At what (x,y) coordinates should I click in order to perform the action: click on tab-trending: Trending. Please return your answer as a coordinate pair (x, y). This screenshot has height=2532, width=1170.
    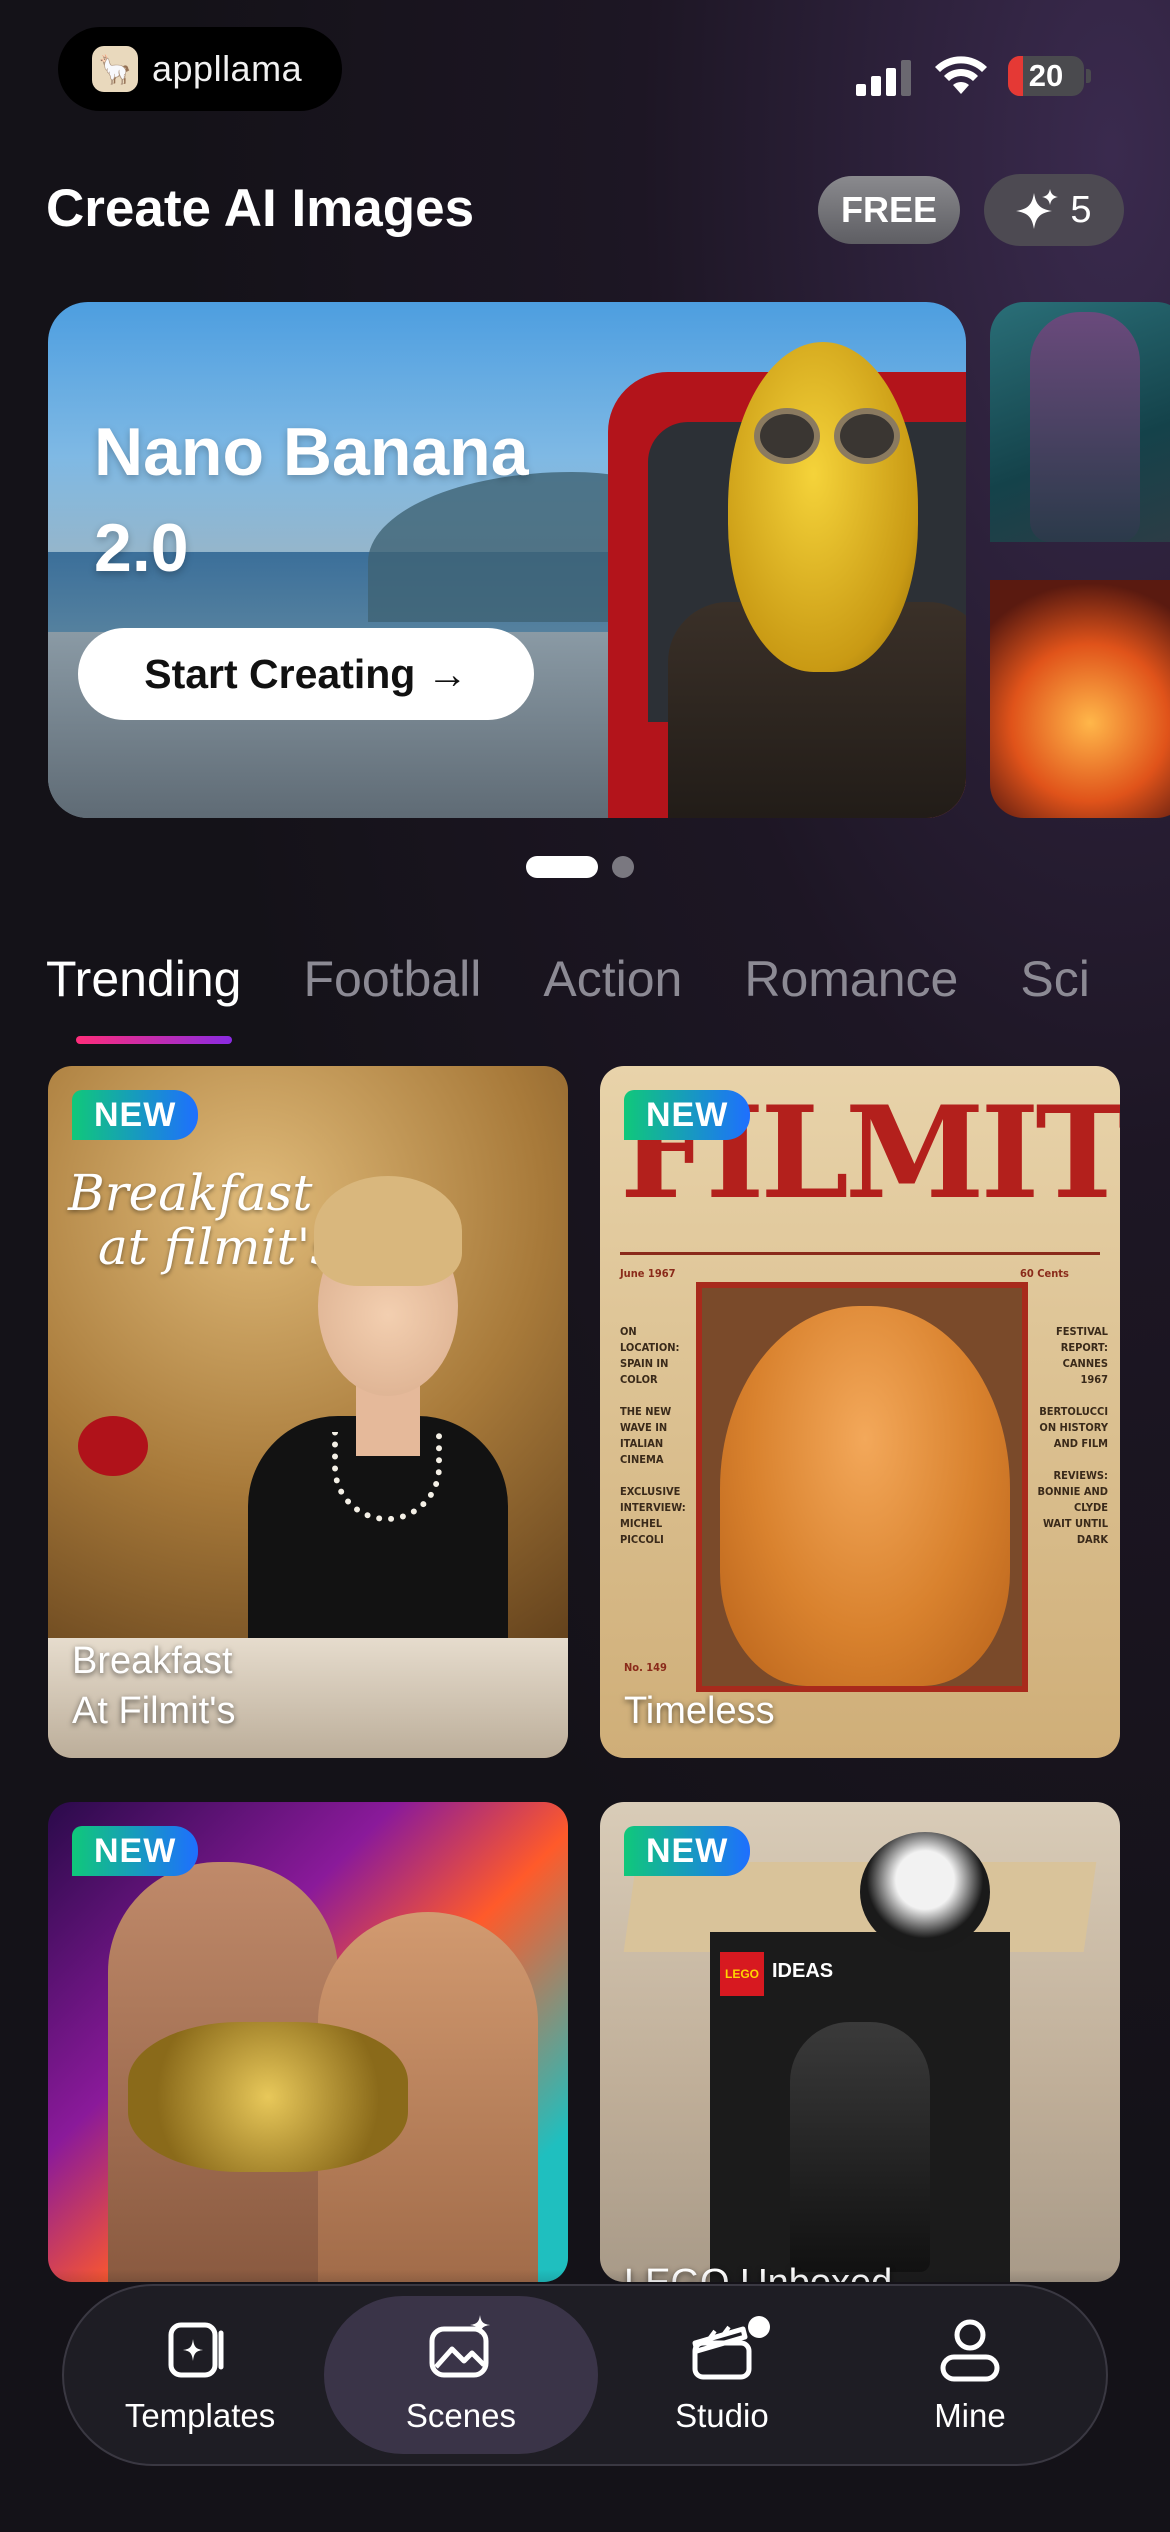
    Looking at the image, I should click on (143, 979).